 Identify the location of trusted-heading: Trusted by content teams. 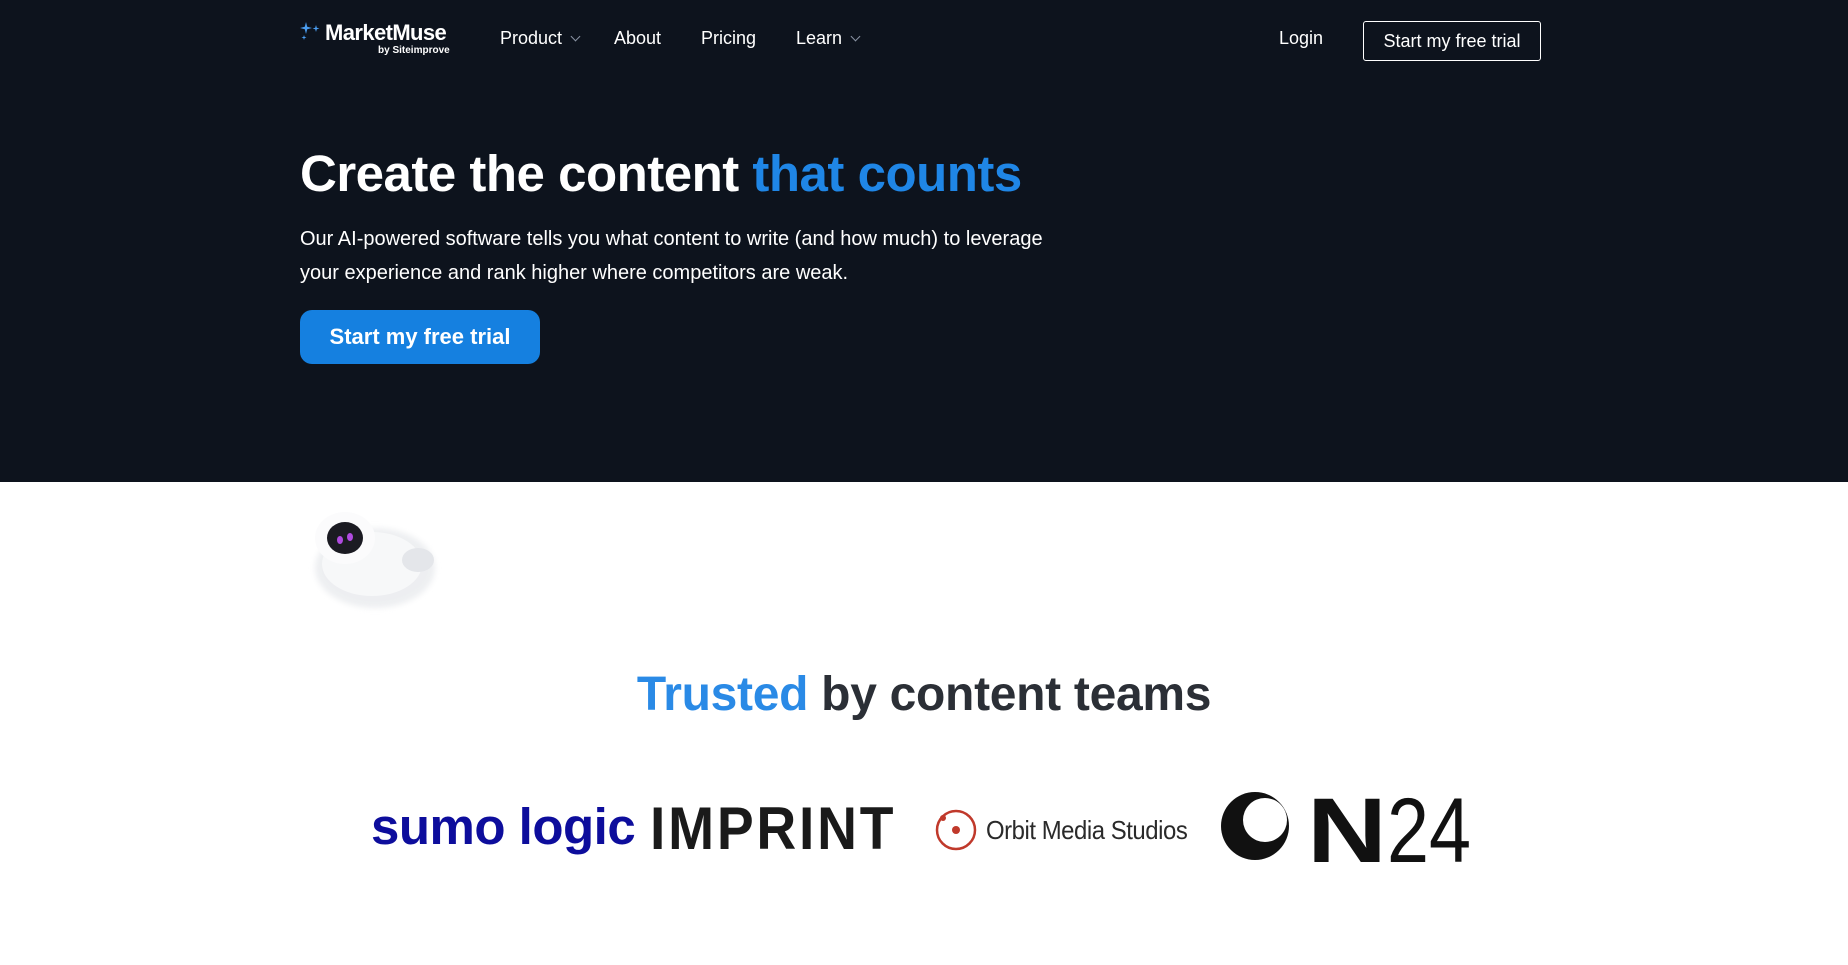
(924, 694).